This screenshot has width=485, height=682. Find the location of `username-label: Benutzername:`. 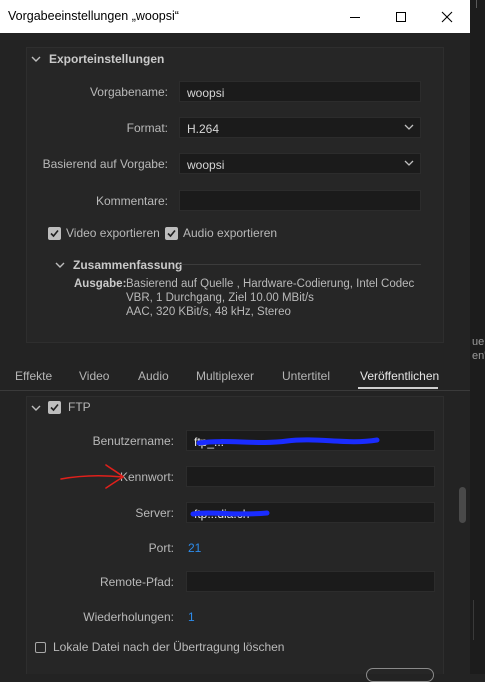

username-label: Benutzername: is located at coordinates (133, 441).